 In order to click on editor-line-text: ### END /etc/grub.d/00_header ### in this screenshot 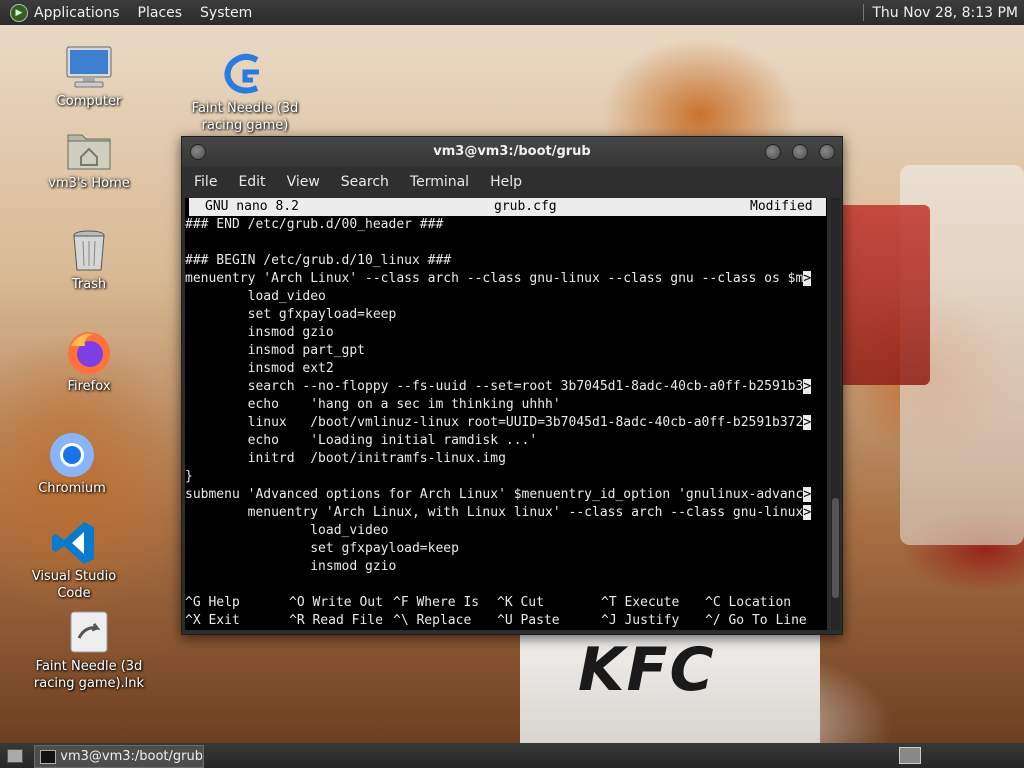, I will do `click(314, 224)`.